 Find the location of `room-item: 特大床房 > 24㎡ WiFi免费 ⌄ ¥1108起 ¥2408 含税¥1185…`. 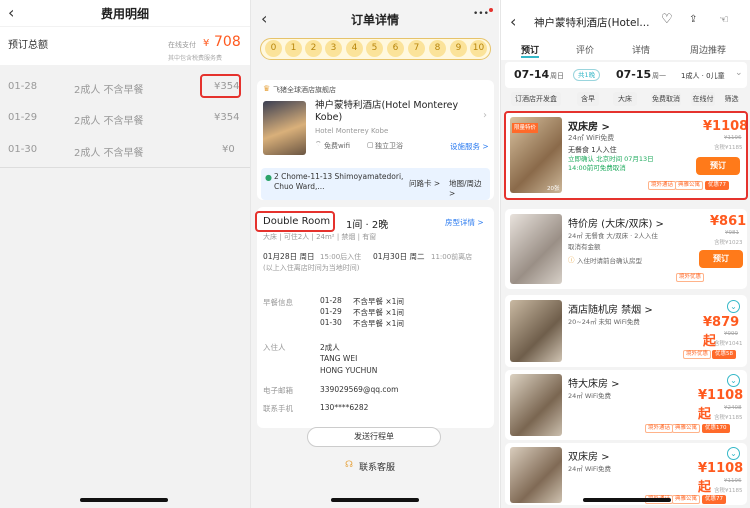

room-item: 特大床房 > 24㎡ WiFi免费 ⌄ ¥1108起 ¥2408 含税¥1185… is located at coordinates (626, 405).